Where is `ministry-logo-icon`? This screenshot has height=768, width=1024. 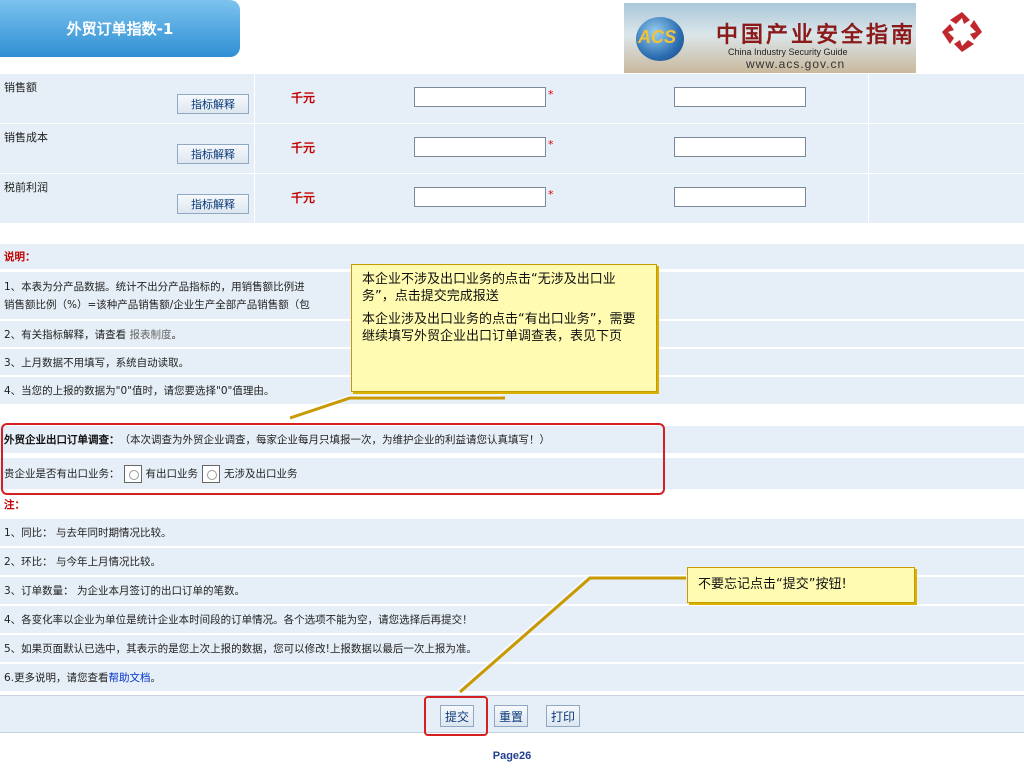
ministry-logo-icon is located at coordinates (962, 32).